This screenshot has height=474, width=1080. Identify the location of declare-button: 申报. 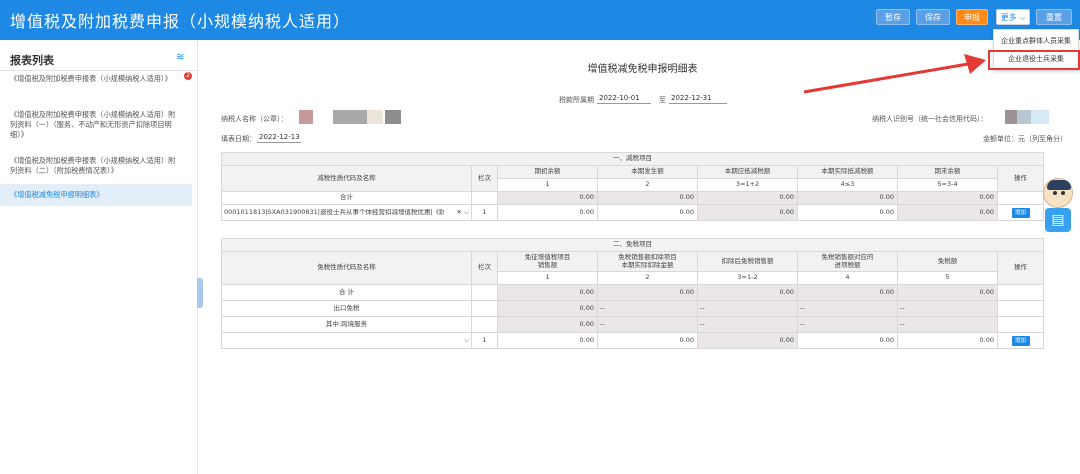
(972, 17).